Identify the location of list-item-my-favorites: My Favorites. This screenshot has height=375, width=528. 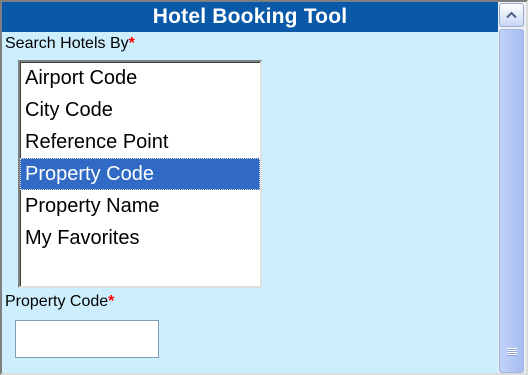
(140, 238).